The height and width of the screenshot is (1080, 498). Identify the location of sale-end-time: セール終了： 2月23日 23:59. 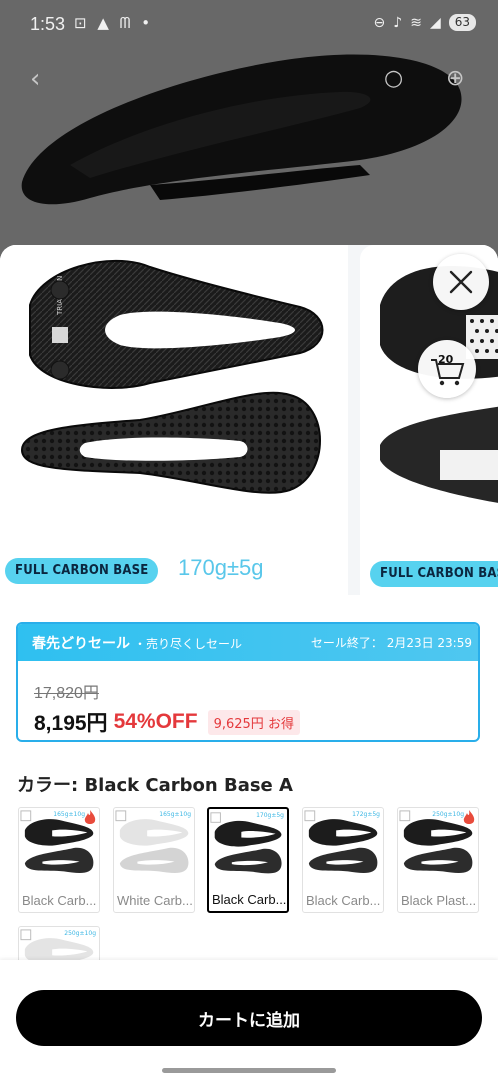
(391, 643).